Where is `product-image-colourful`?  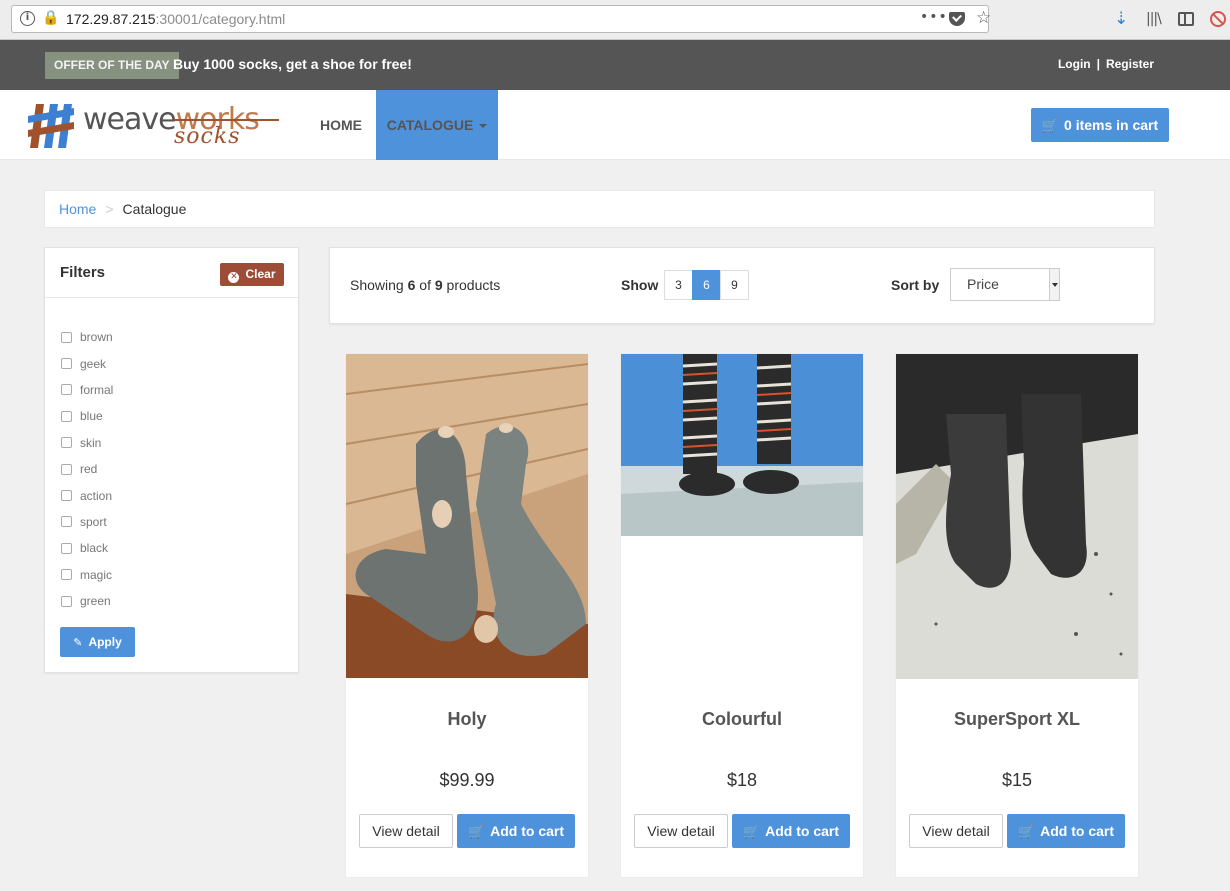 product-image-colourful is located at coordinates (742, 445).